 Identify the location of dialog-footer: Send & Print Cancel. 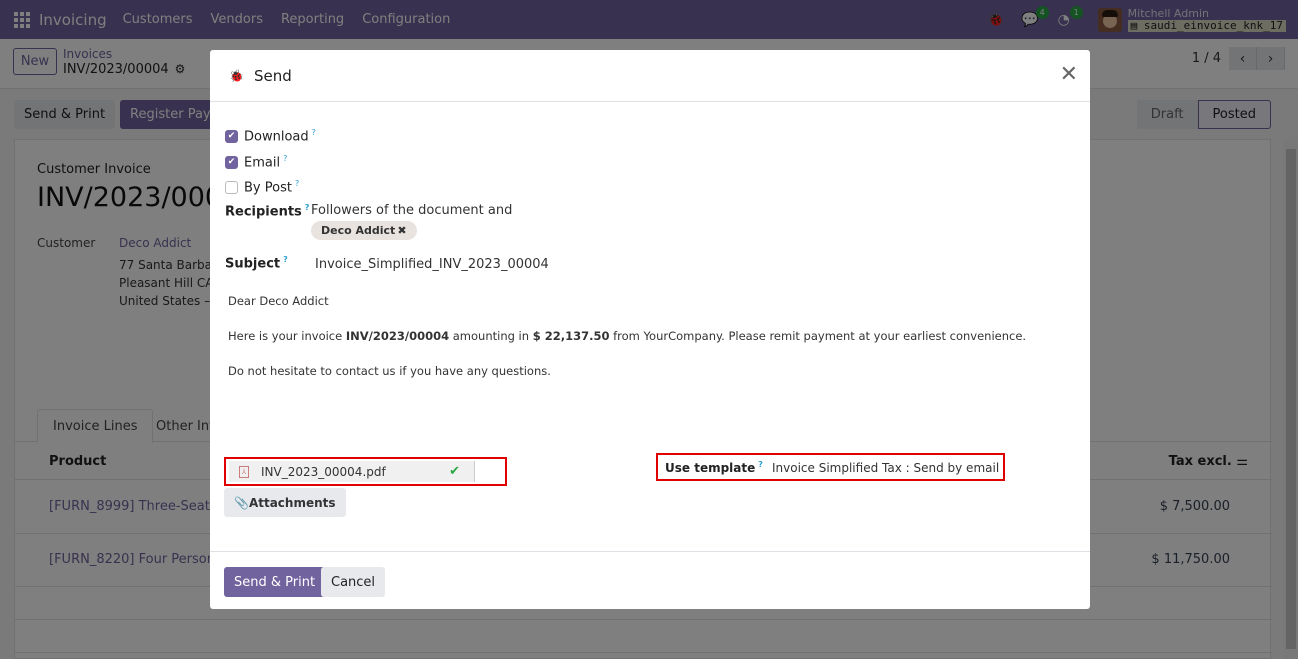
(650, 580).